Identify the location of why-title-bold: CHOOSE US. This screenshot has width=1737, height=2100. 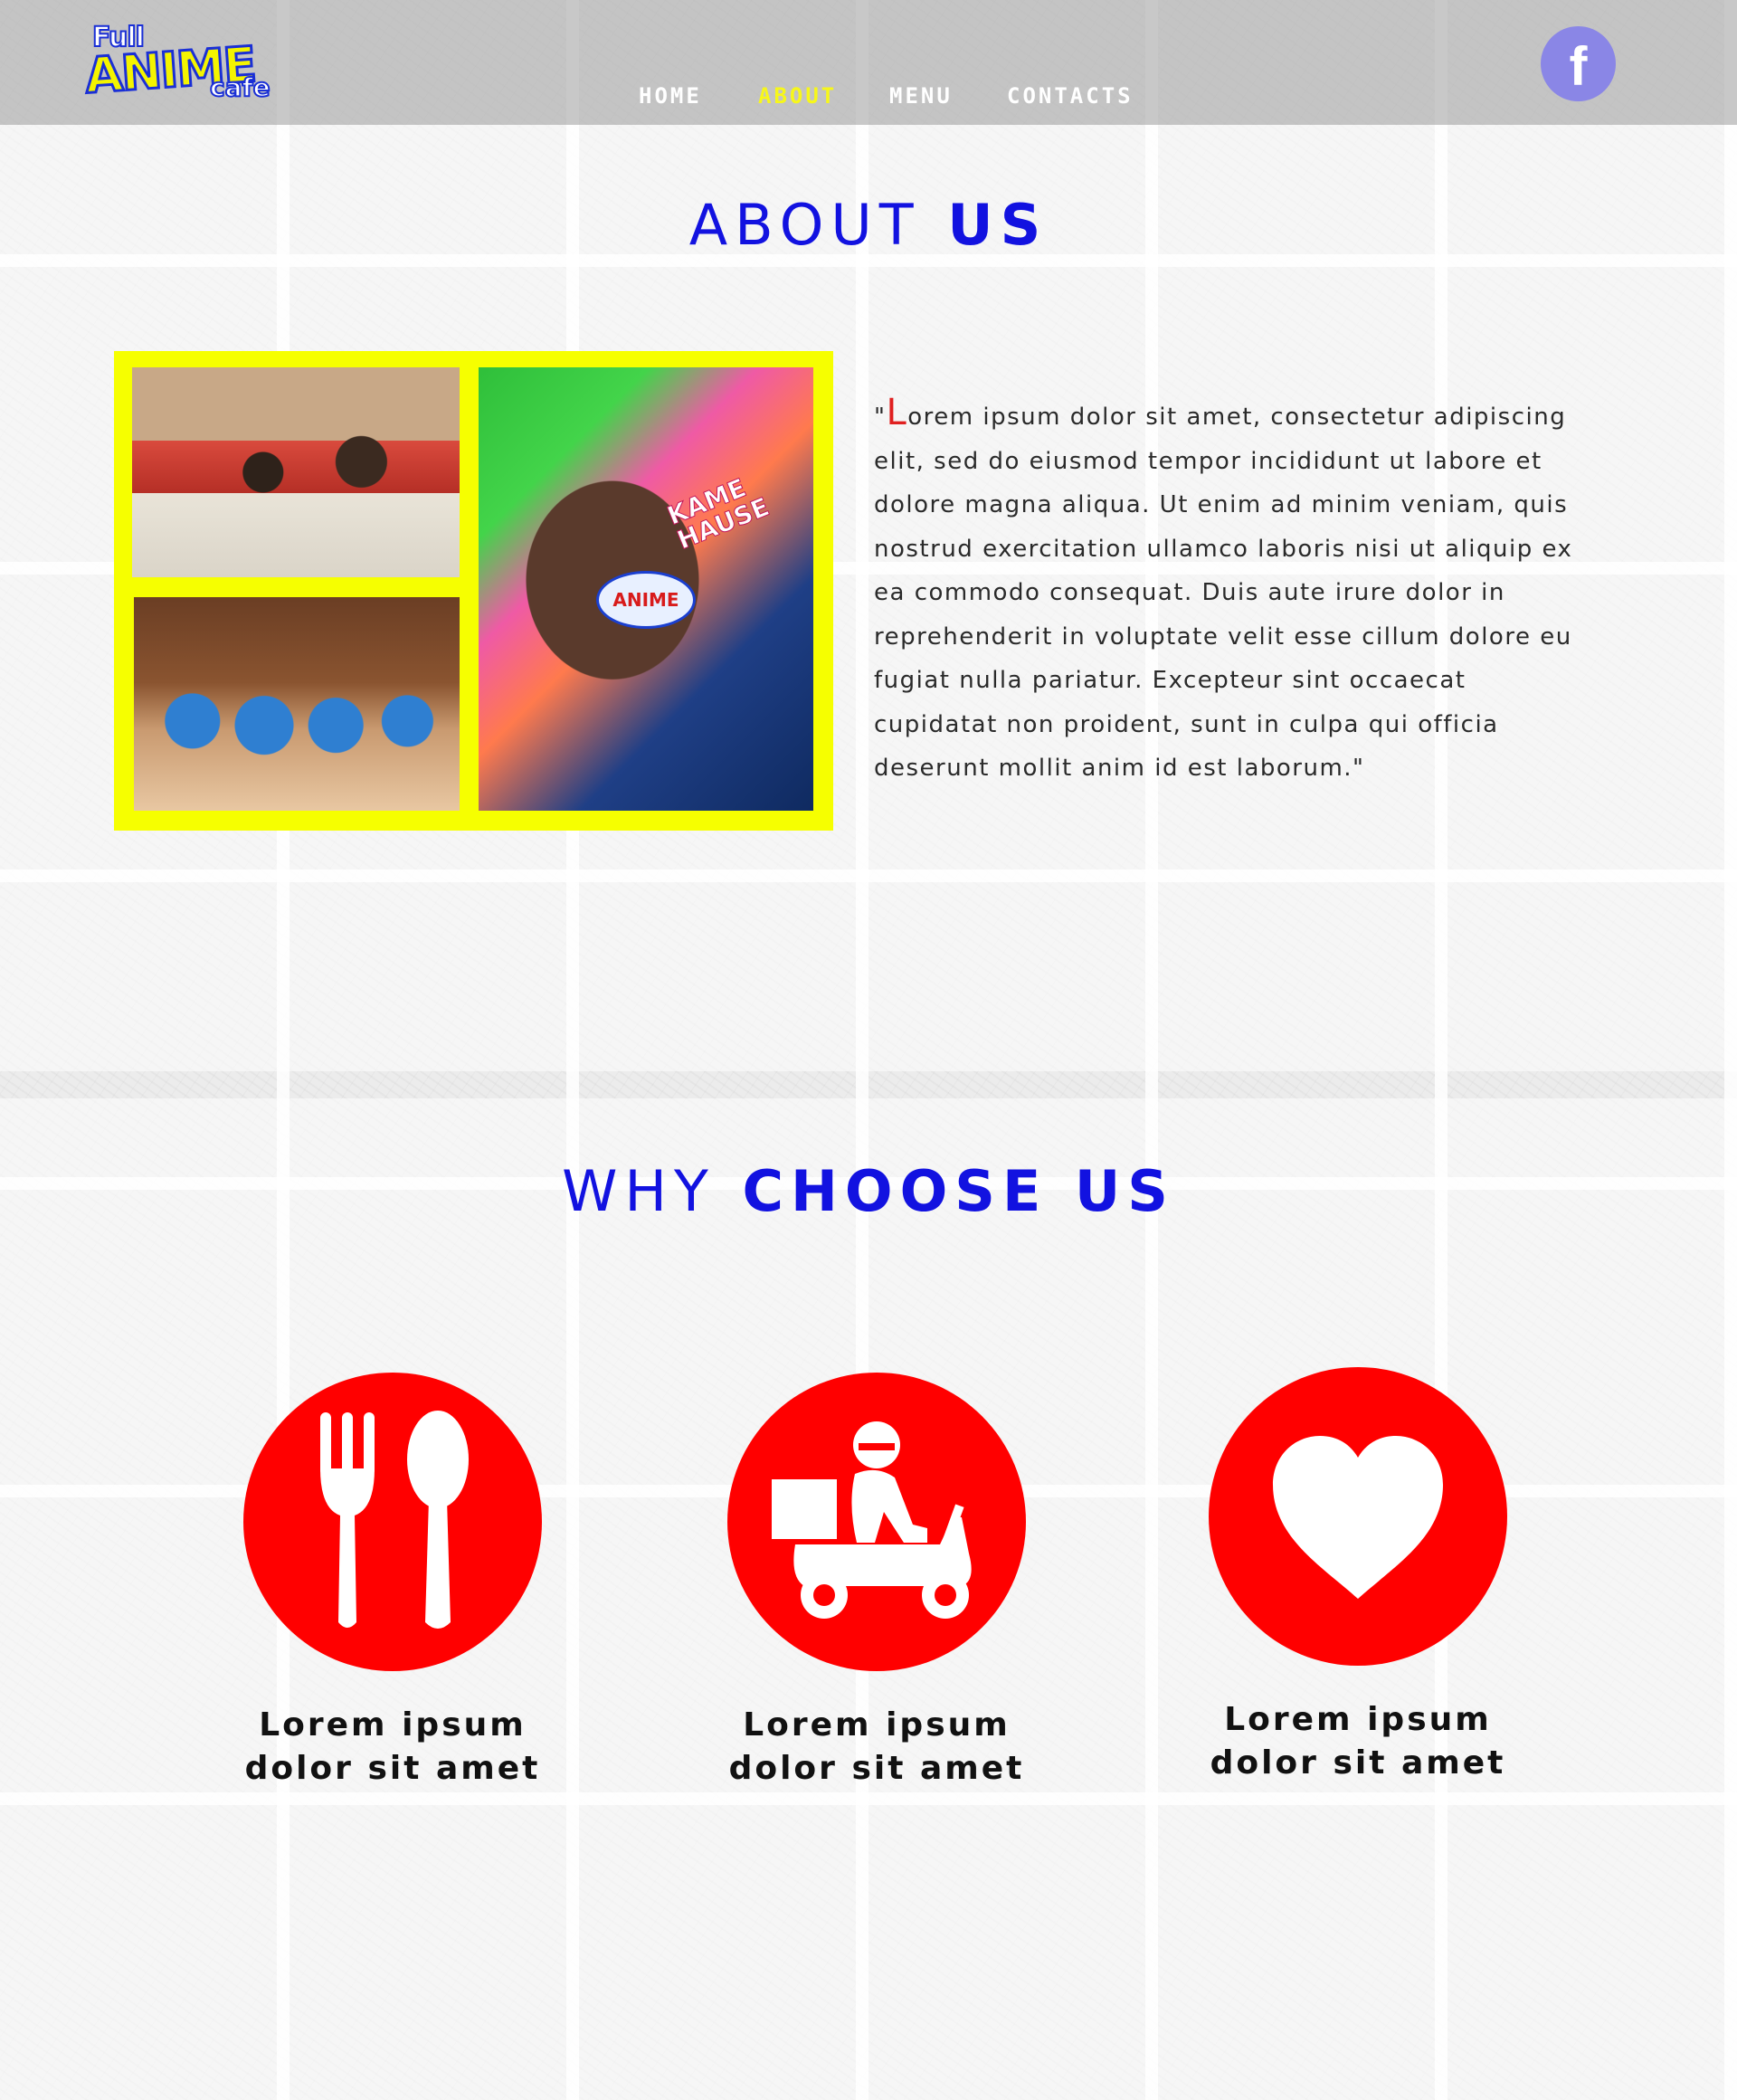
(958, 1191).